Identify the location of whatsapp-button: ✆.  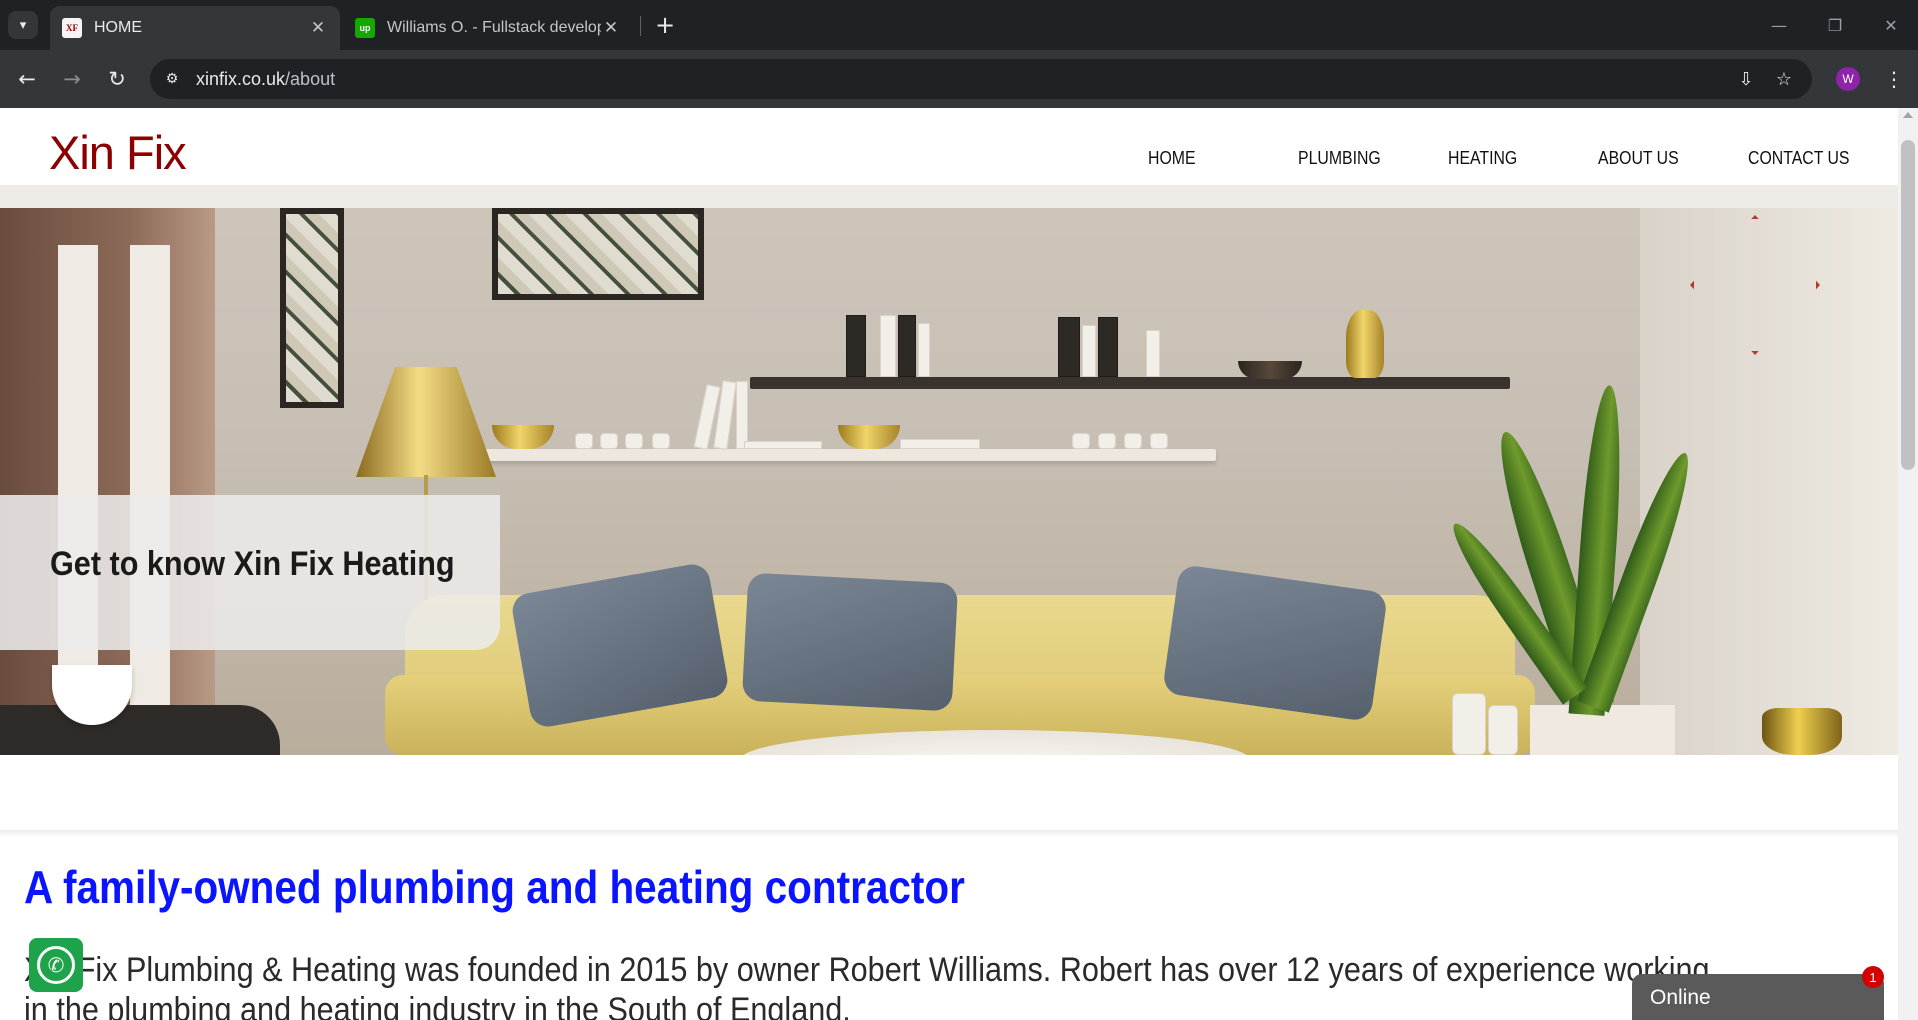
(56, 965).